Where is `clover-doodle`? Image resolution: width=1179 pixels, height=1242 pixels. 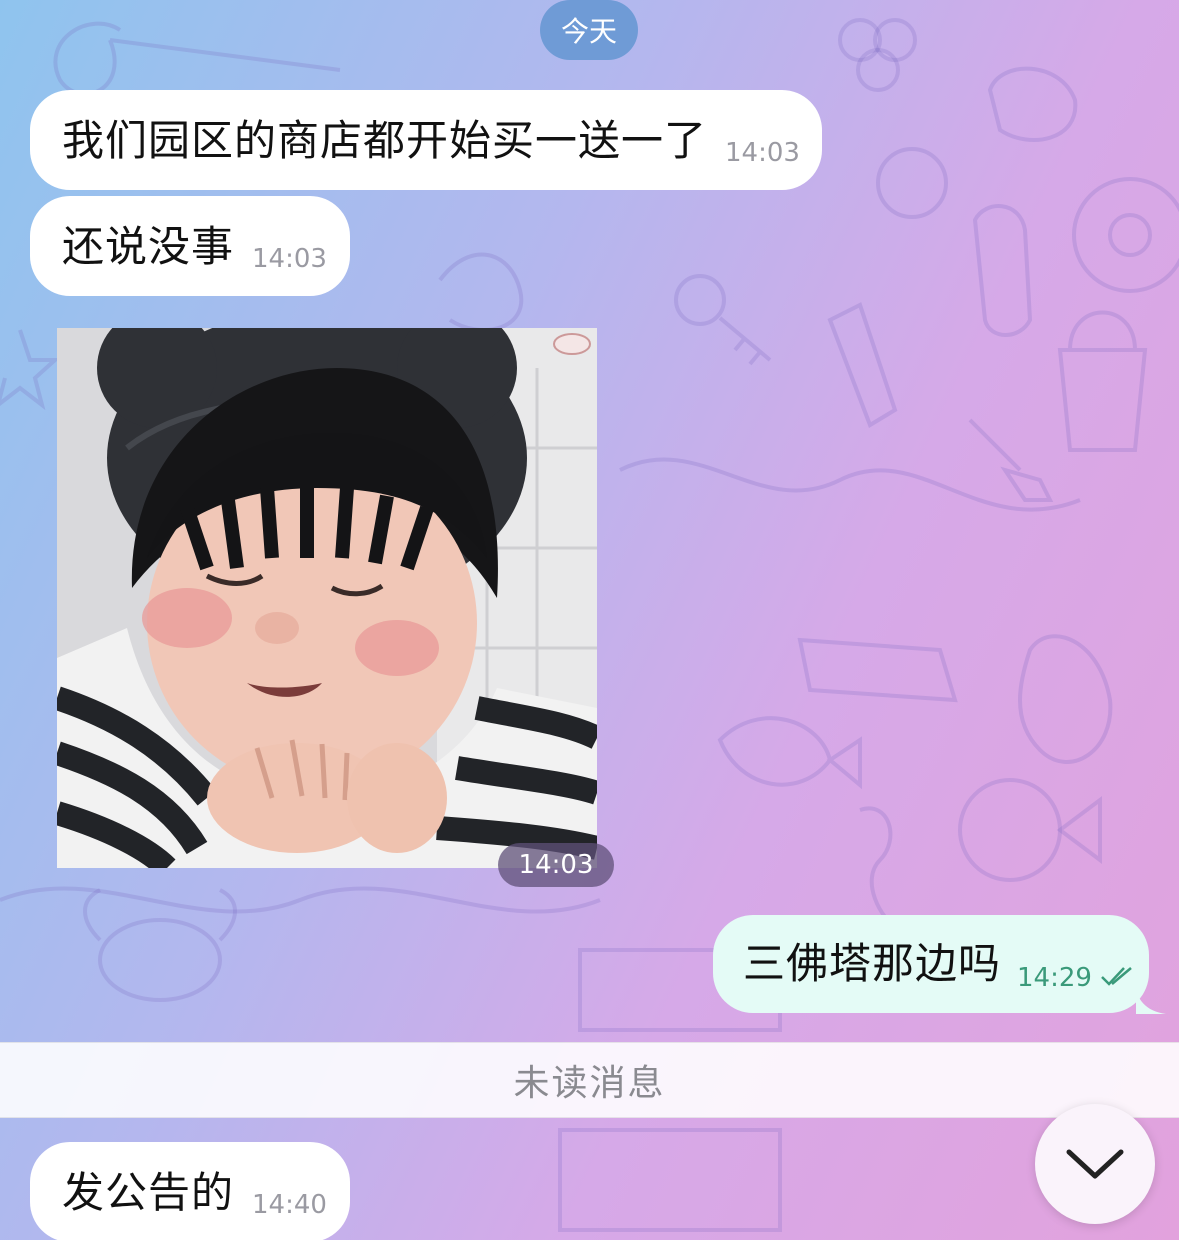
clover-doodle is located at coordinates (877, 55).